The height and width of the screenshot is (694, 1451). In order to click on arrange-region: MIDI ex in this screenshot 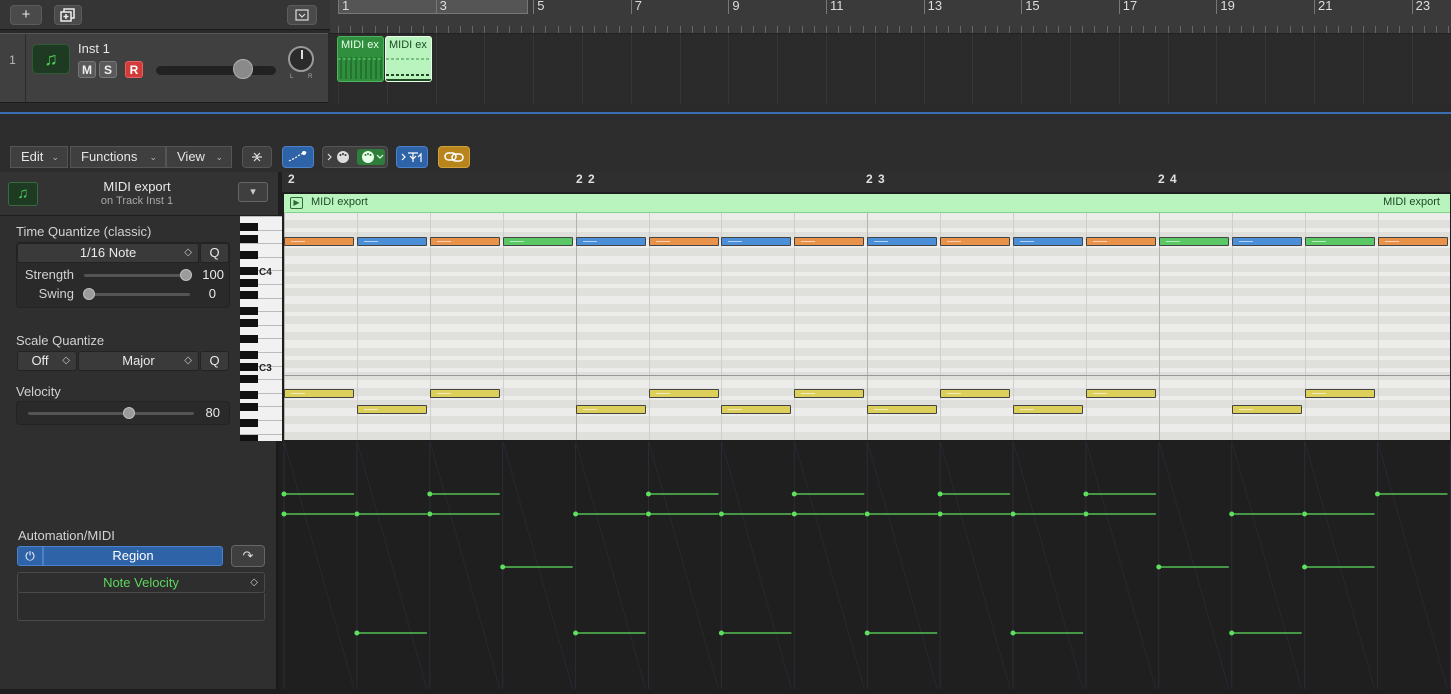, I will do `click(360, 59)`.